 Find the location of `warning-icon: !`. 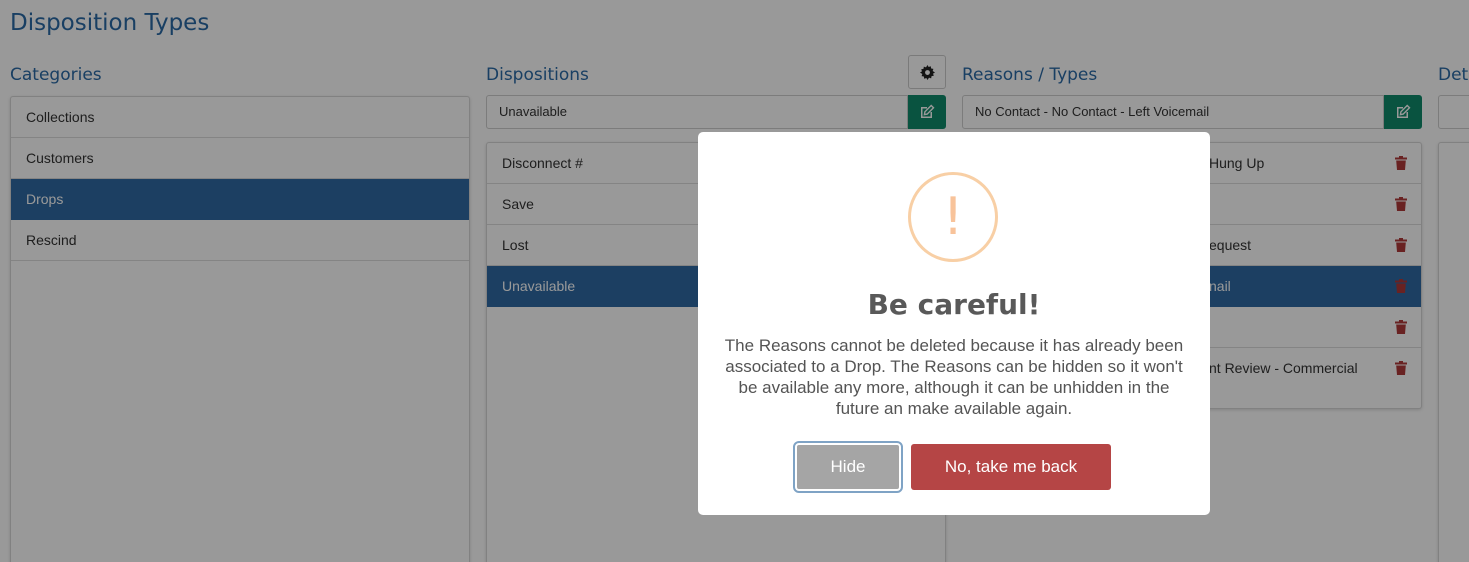

warning-icon: ! is located at coordinates (953, 217).